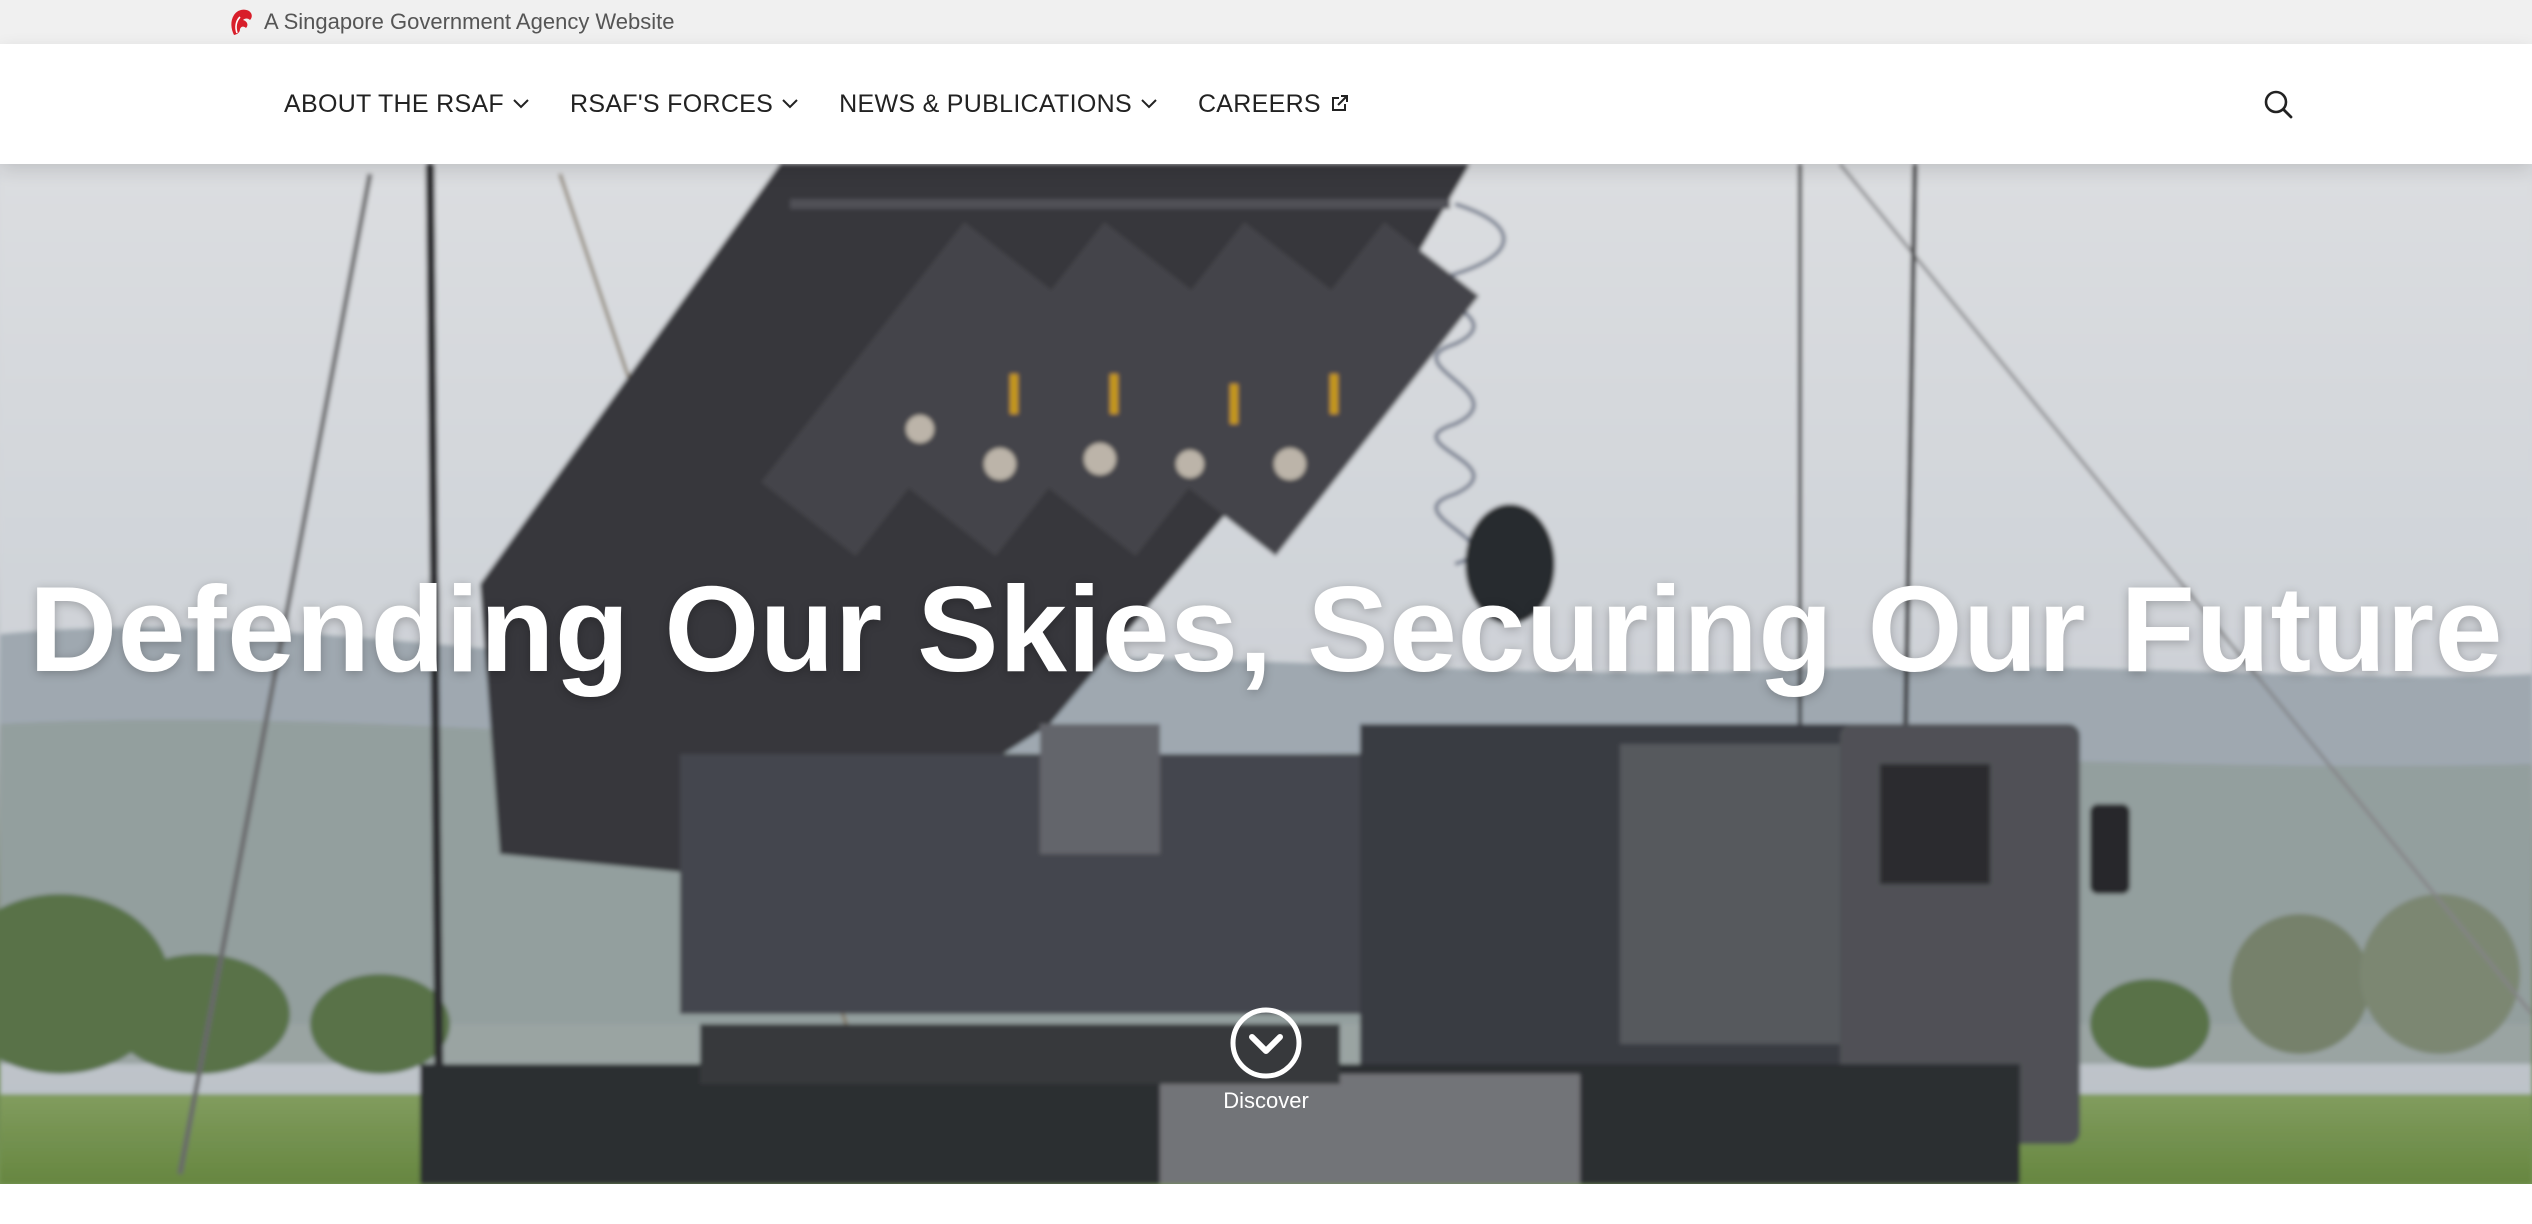 This screenshot has width=2532, height=1224. I want to click on lion-head-icon, so click(241, 22).